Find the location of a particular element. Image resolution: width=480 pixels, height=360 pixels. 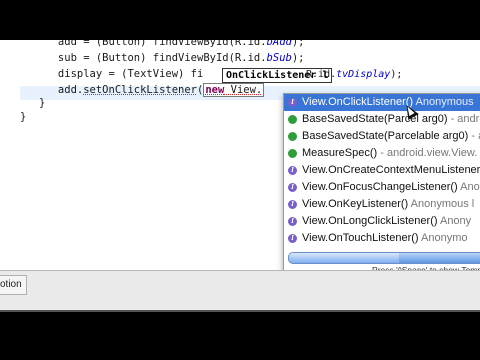

autocomplete-item-text: View.OnCreateContextMenuListener is located at coordinates (391, 170).